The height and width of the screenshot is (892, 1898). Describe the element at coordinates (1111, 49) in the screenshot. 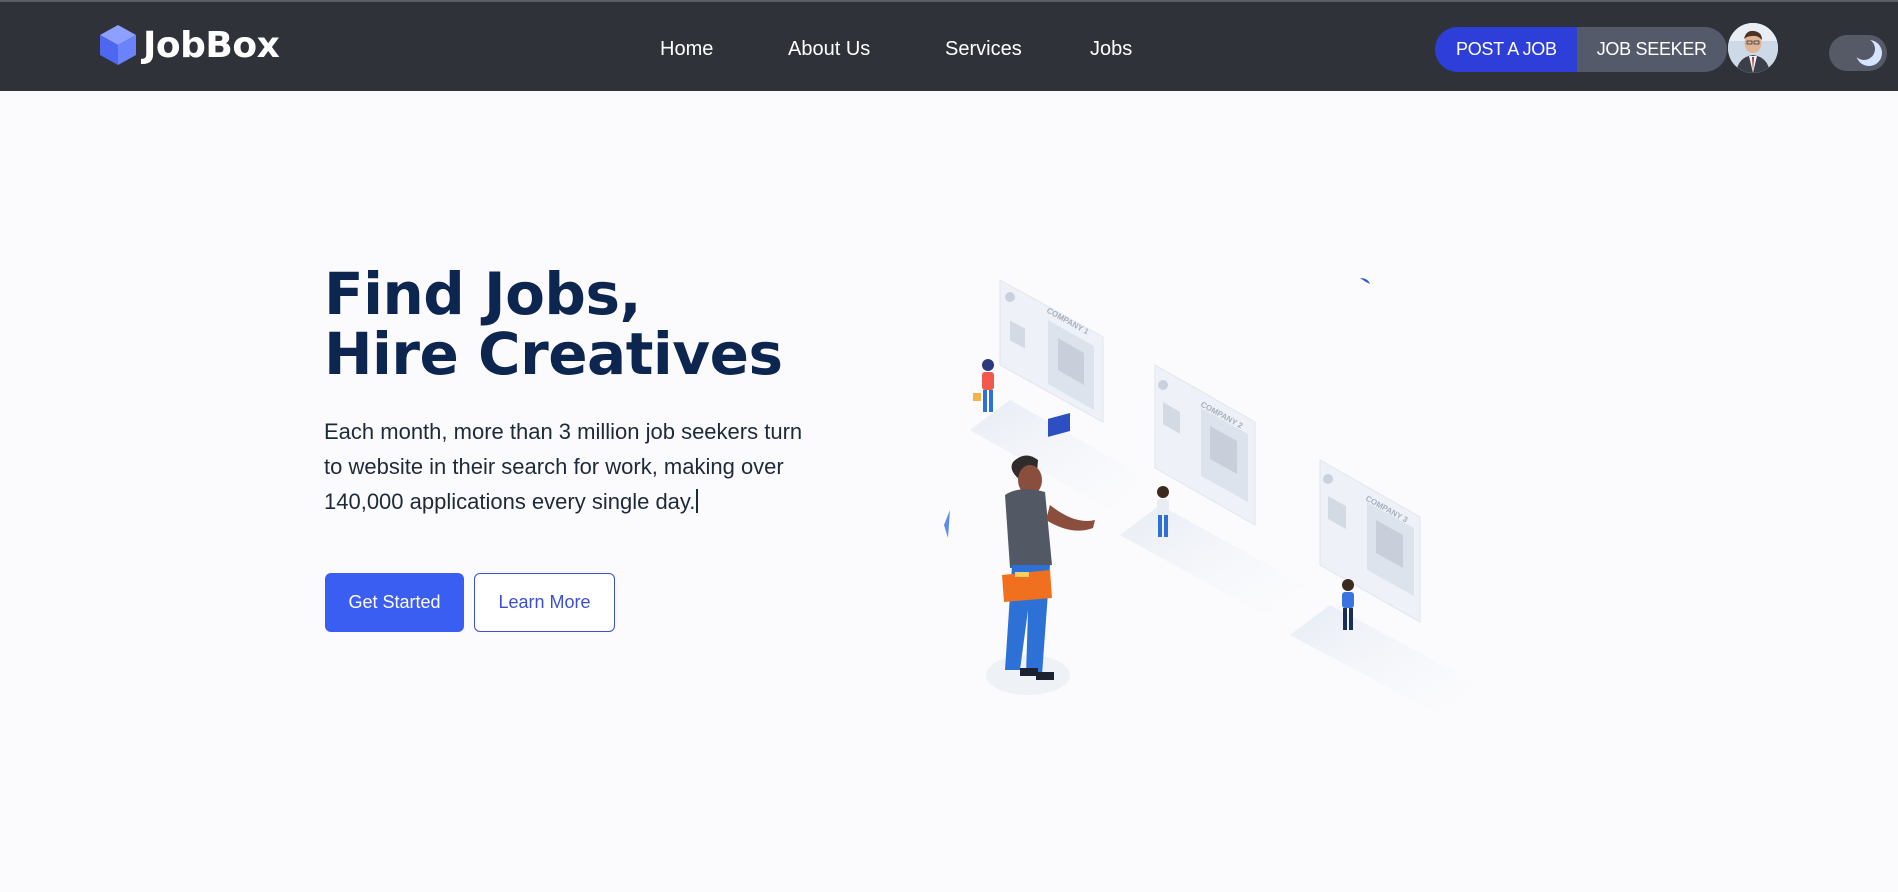

I see `nav-link-jobs: Jobs` at that location.